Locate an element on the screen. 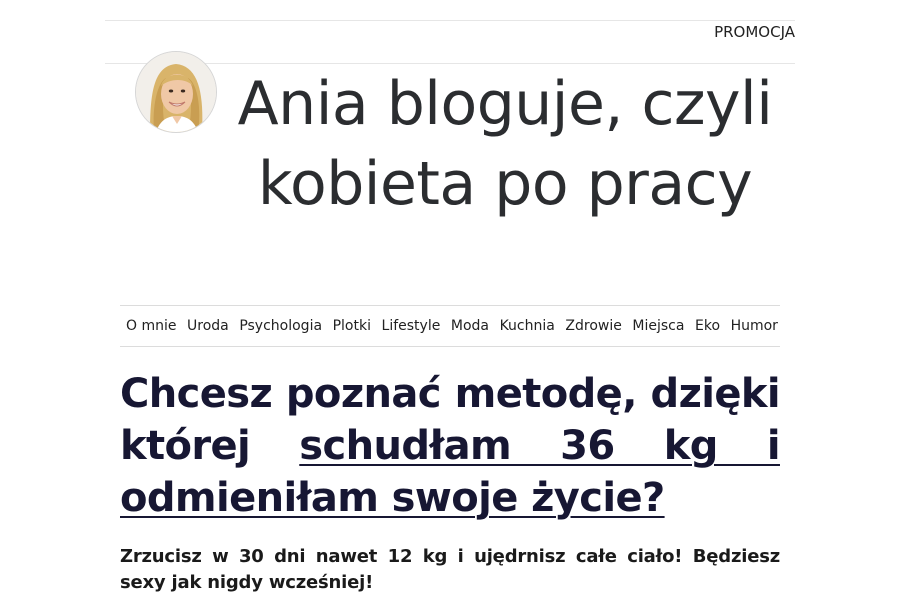 The image size is (900, 600). nav-item-humor: Humor is located at coordinates (754, 326).